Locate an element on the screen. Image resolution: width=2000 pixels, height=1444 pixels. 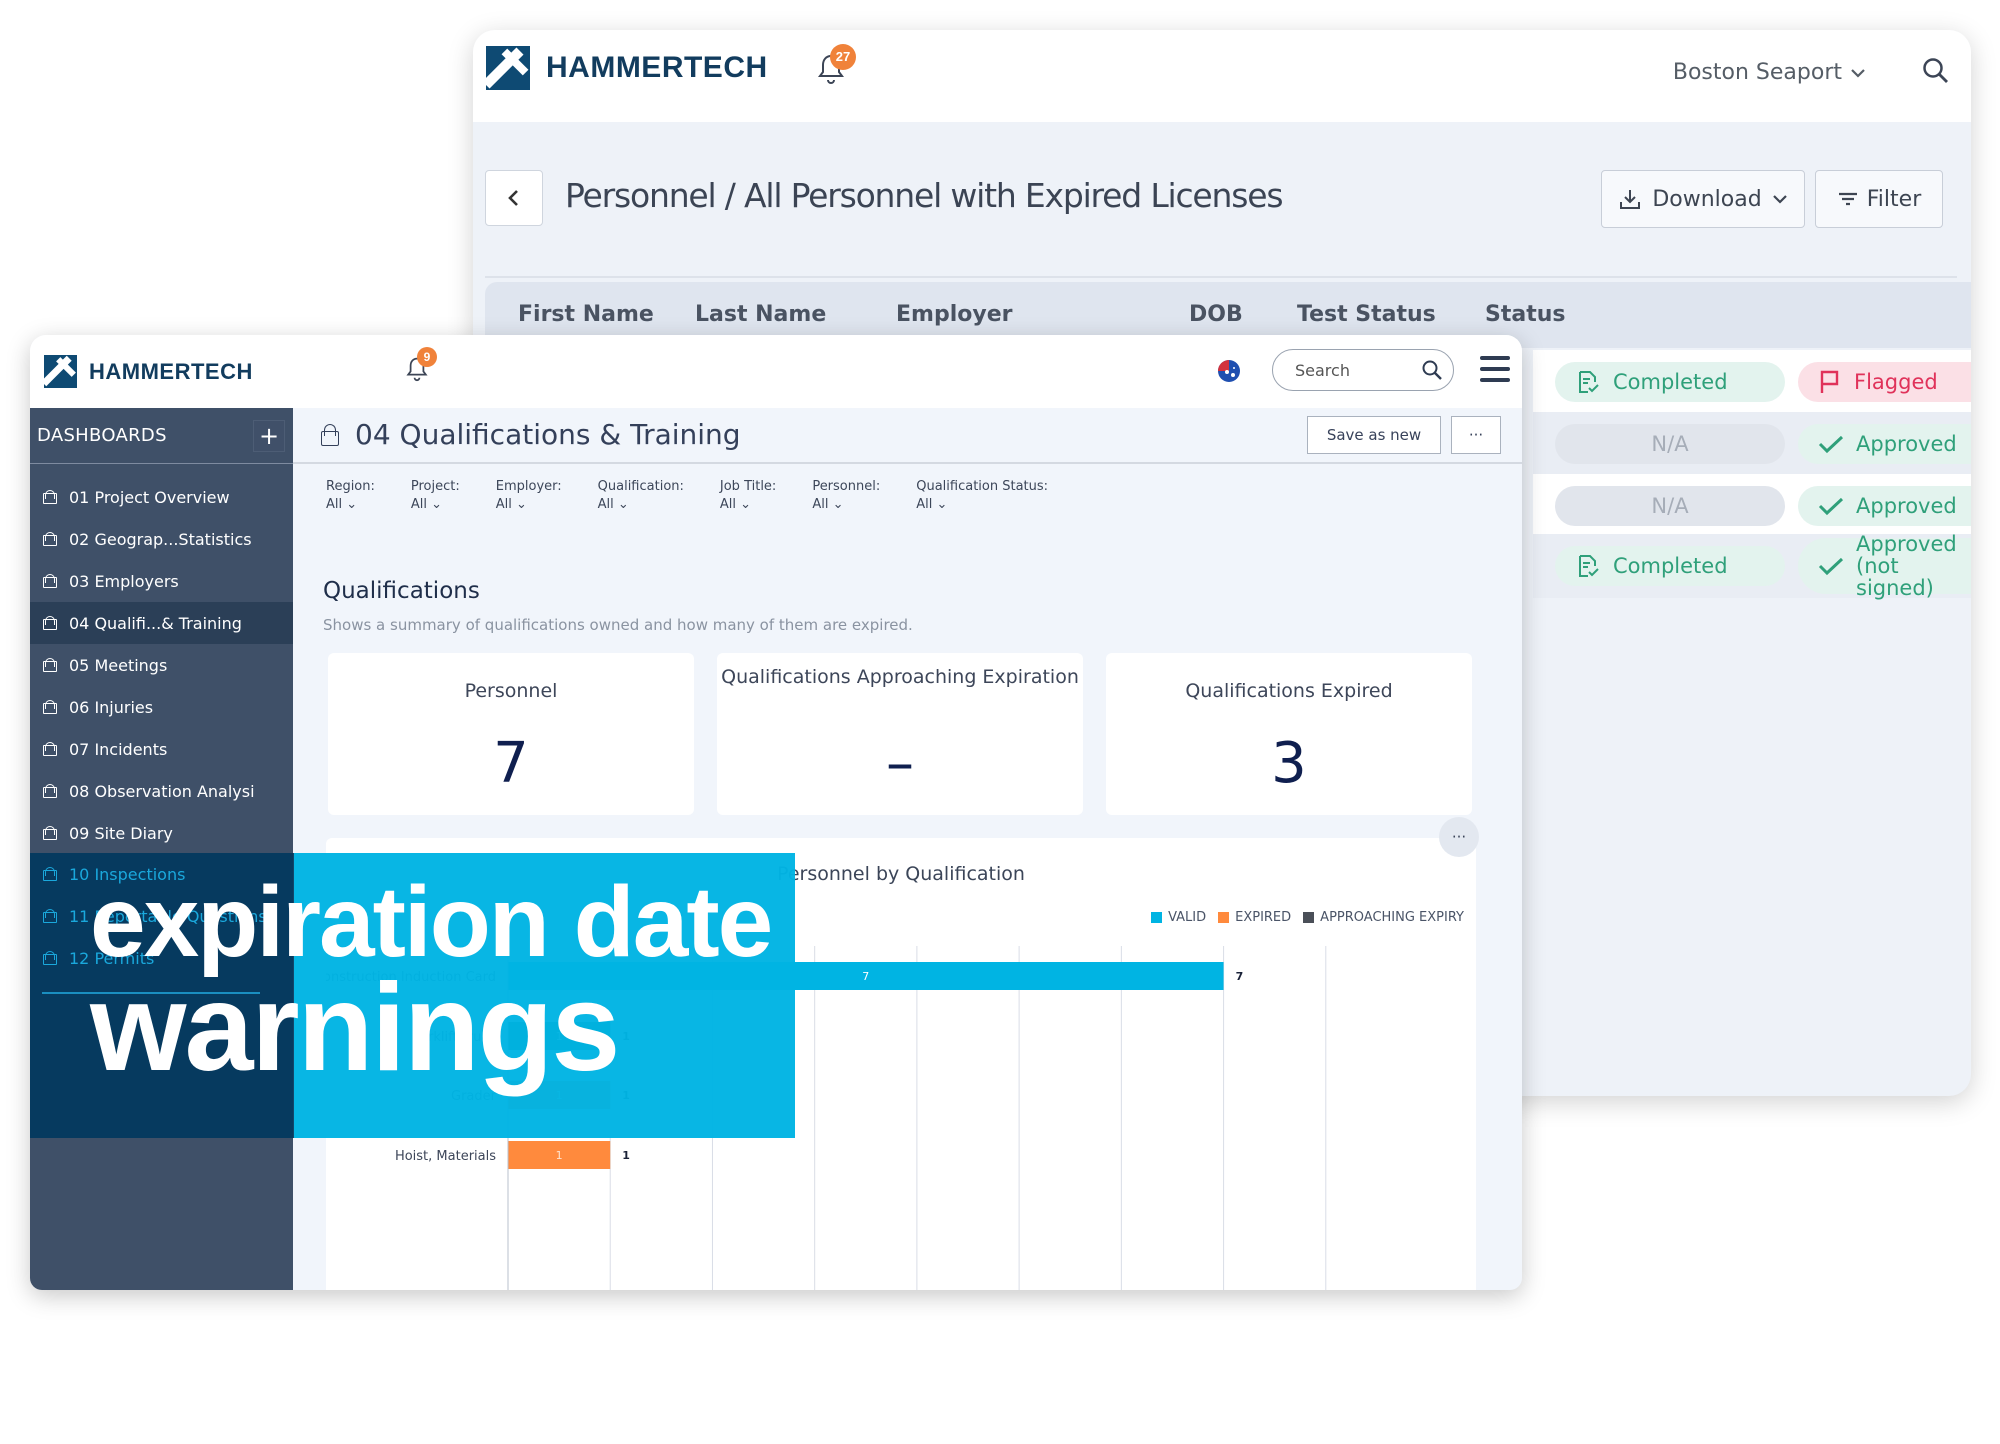
sidebar-item: 05 Meetings is located at coordinates (161, 665).